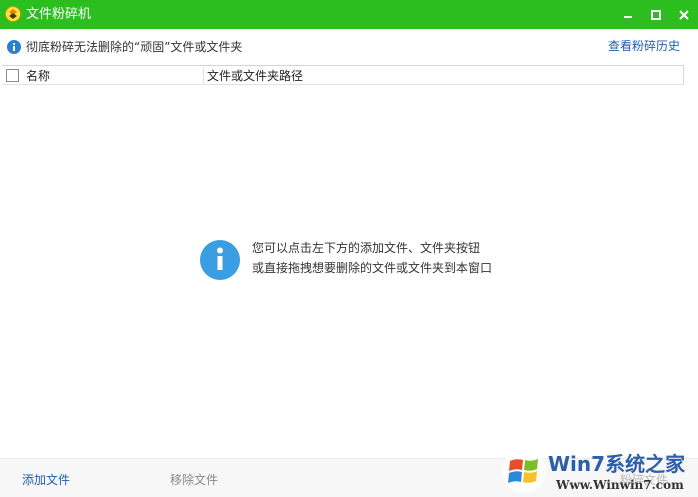 This screenshot has height=497, width=698. Describe the element at coordinates (59, 14) in the screenshot. I see `window-title: 文件粉碎机` at that location.